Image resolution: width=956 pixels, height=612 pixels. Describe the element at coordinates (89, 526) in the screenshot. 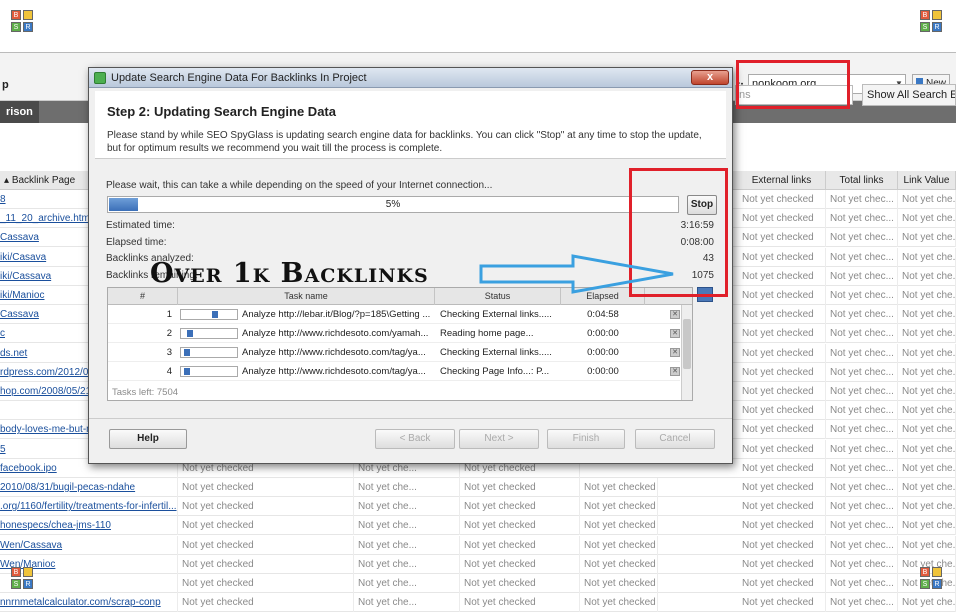

I see `backlink-page-cell: honespecs/chea-jms-110` at that location.